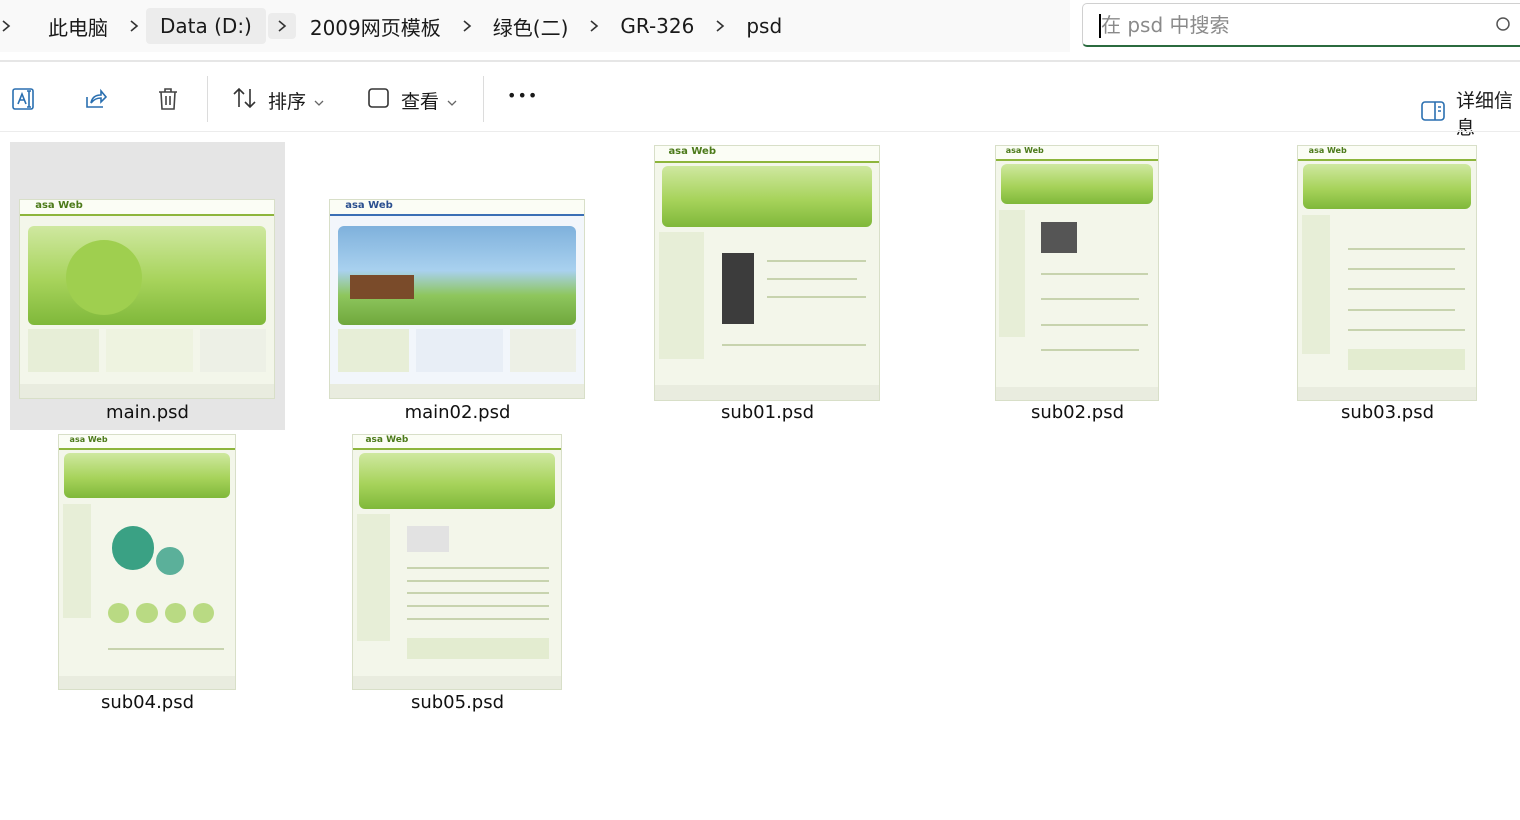 Image resolution: width=1520 pixels, height=820 pixels. What do you see at coordinates (1100, 26) in the screenshot?
I see `text-caret` at bounding box center [1100, 26].